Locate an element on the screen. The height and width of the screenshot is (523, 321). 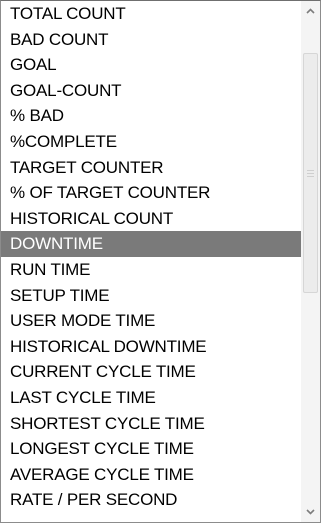
list-item: LONGEST CYCLE TIME is located at coordinates (151, 449).